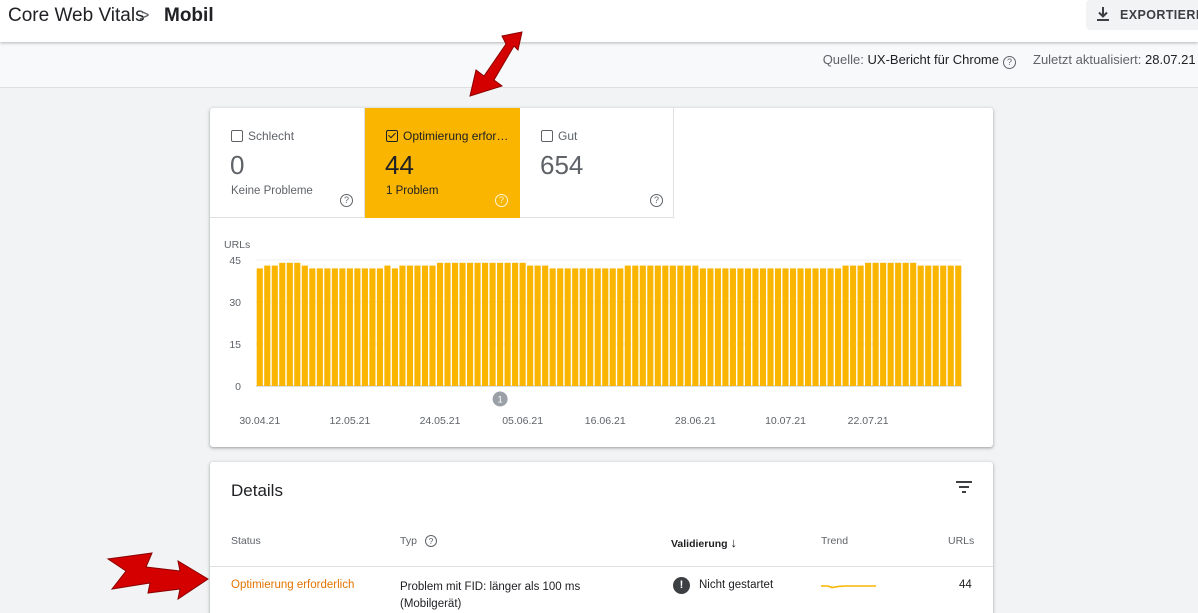 This screenshot has width=1198, height=613. I want to click on updated-value: 28.07.21, so click(1170, 59).